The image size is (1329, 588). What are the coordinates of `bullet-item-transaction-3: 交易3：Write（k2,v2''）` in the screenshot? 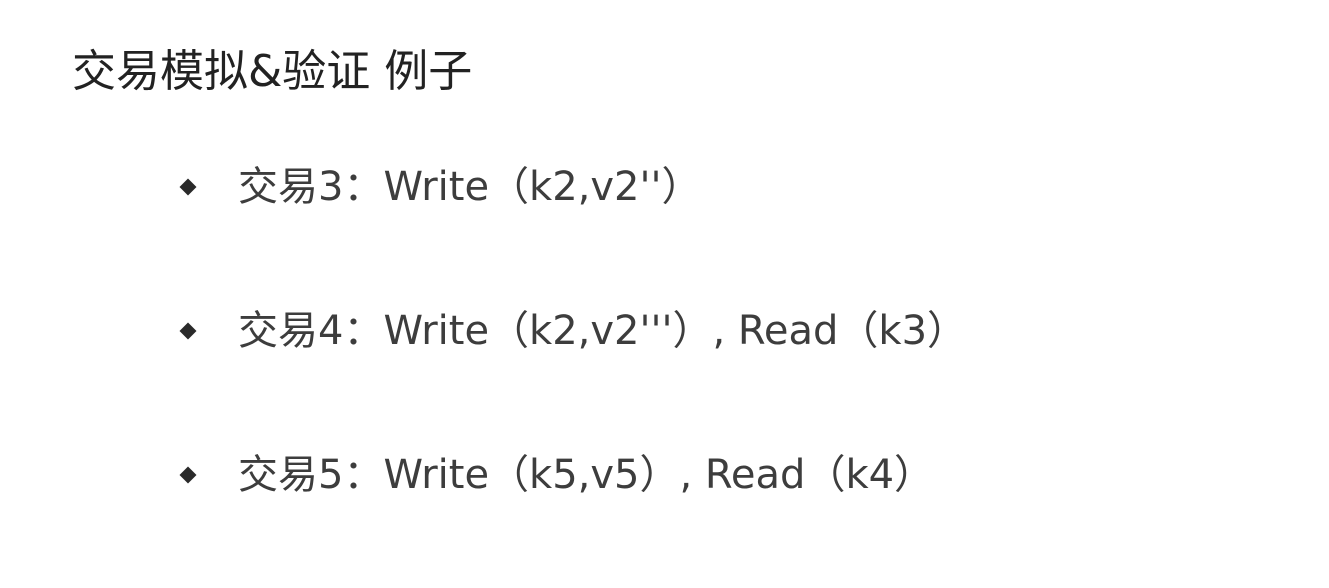 It's located at (729, 187).